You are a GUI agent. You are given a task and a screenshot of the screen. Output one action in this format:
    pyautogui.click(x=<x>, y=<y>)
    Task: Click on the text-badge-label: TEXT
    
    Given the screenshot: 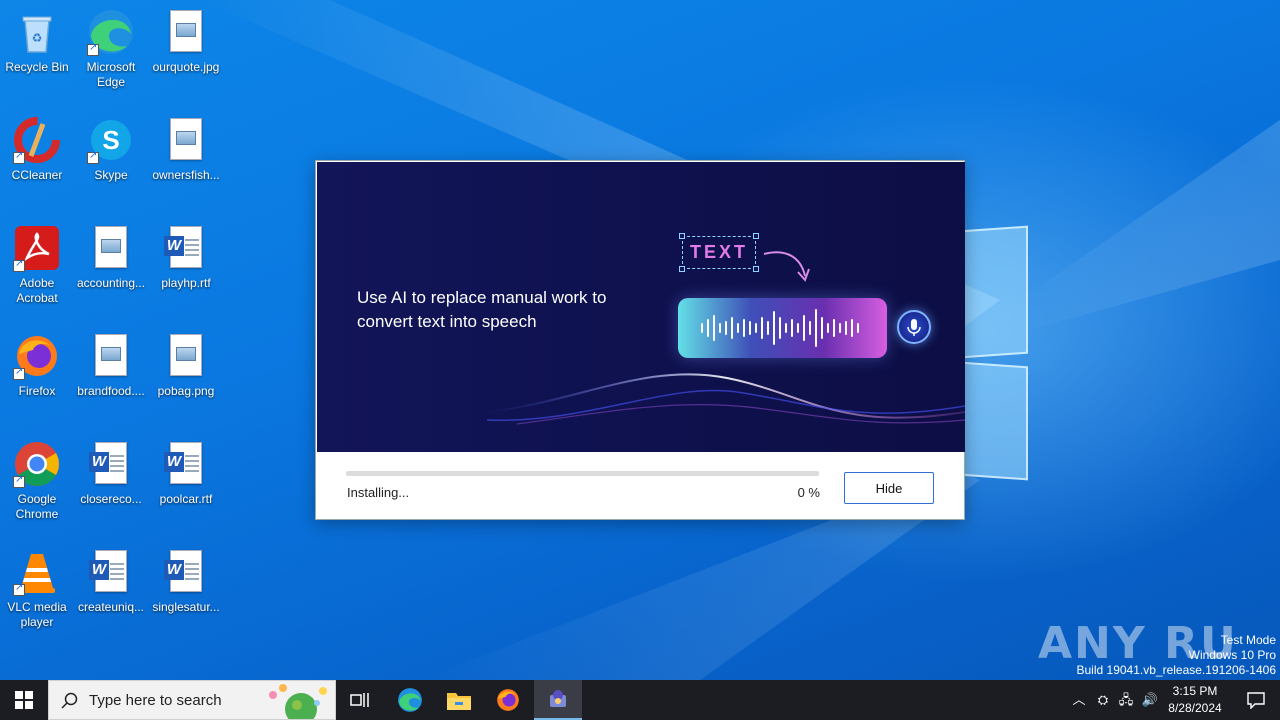 What is the action you would take?
    pyautogui.click(x=718, y=252)
    